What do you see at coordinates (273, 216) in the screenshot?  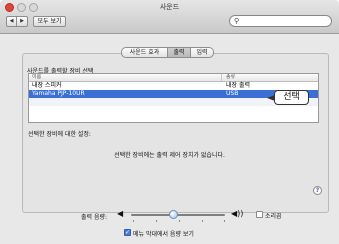 I see `mute-label: 소리끔` at bounding box center [273, 216].